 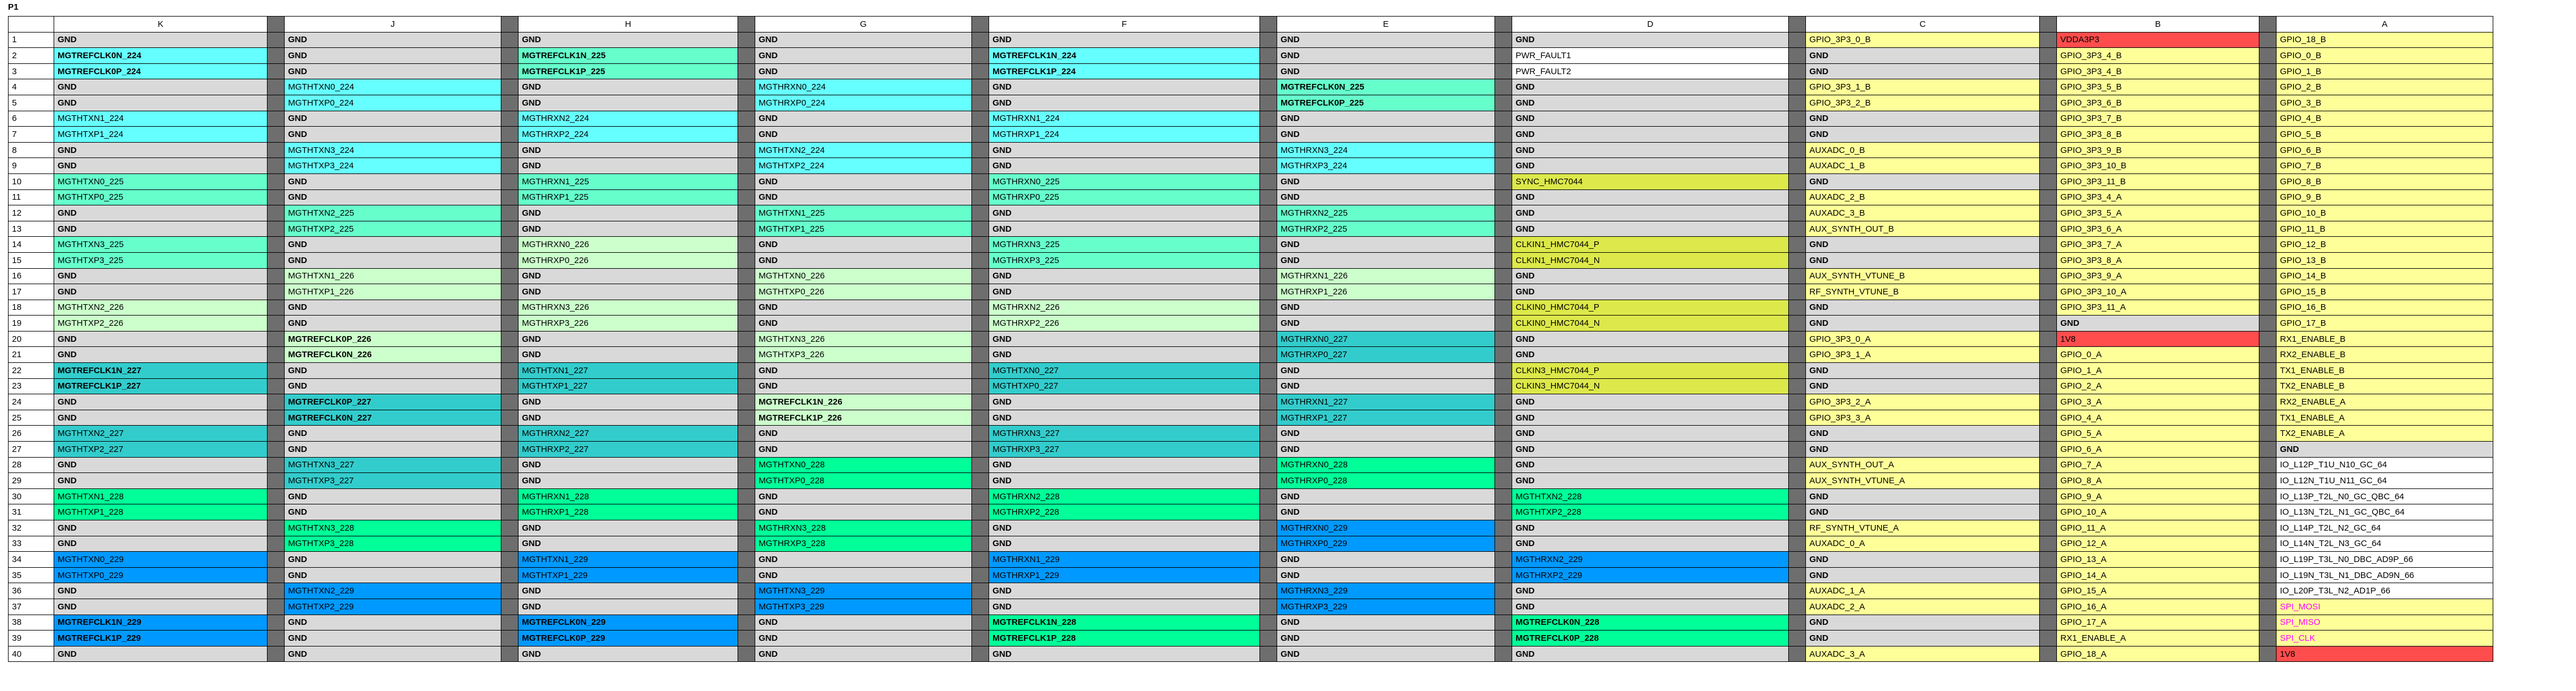 What do you see at coordinates (863, 150) in the screenshot?
I see `pin-cell: MGTHTXN2_224` at bounding box center [863, 150].